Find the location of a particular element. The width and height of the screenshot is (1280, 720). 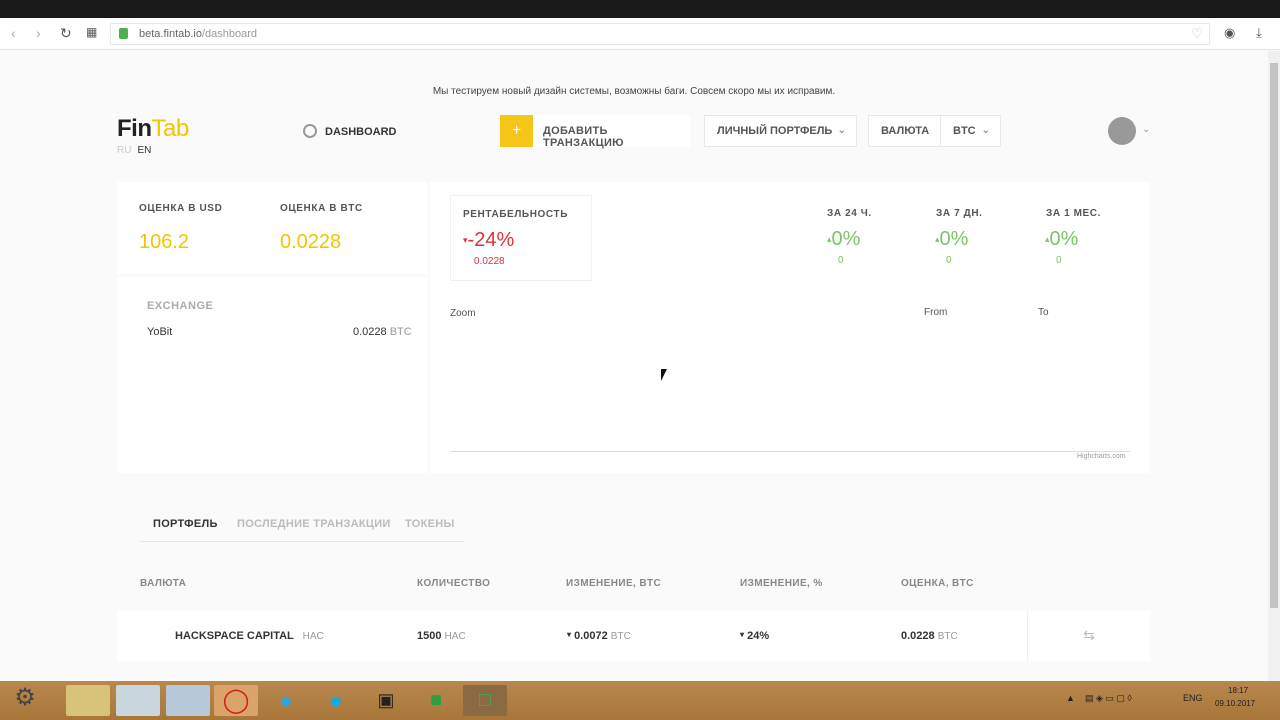

currency-label-box: ВАЛЮТА is located at coordinates (904, 131).